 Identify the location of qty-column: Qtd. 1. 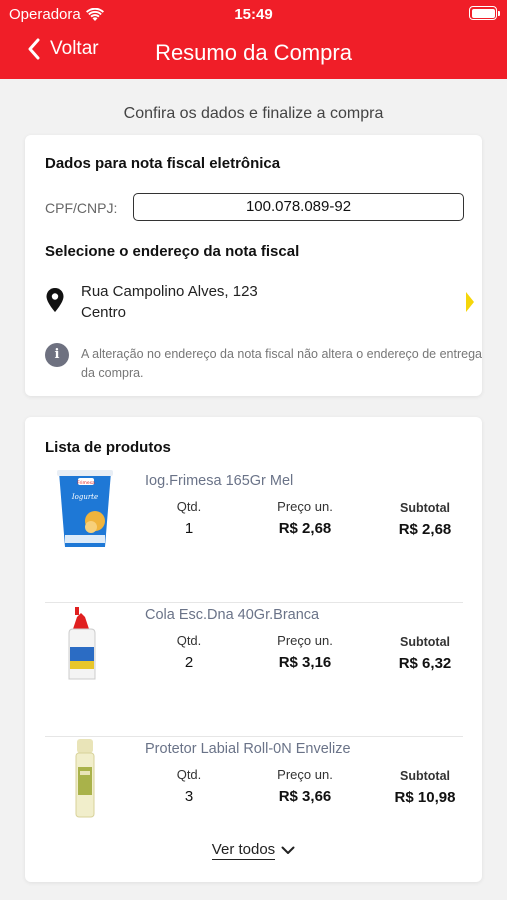
(189, 518).